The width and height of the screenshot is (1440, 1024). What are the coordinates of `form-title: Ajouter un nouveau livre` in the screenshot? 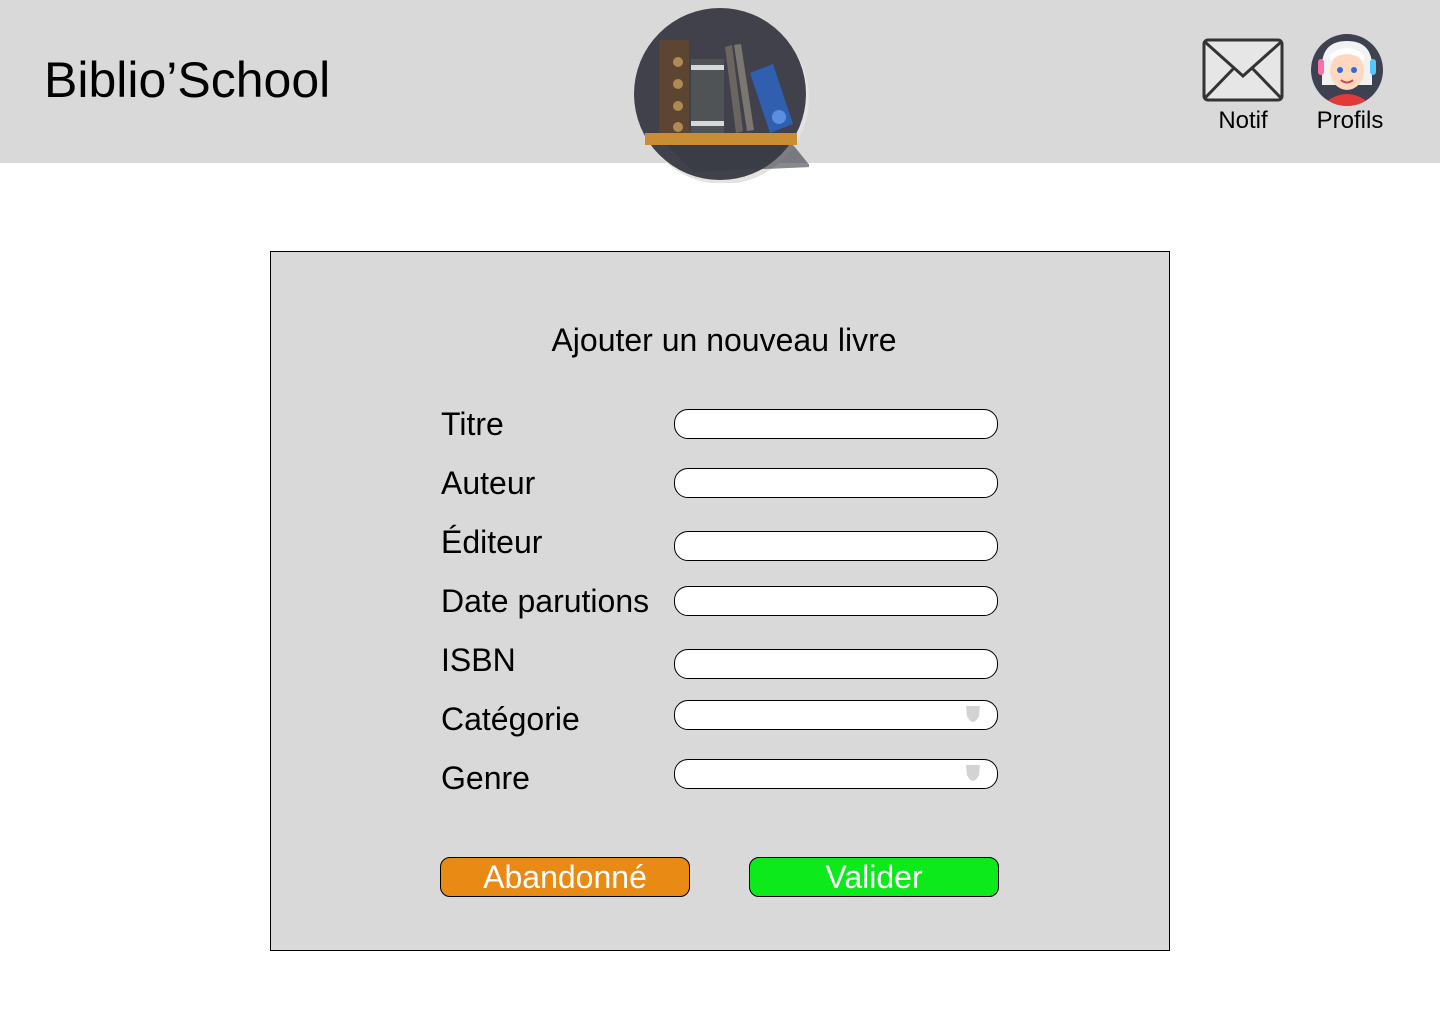 It's located at (724, 340).